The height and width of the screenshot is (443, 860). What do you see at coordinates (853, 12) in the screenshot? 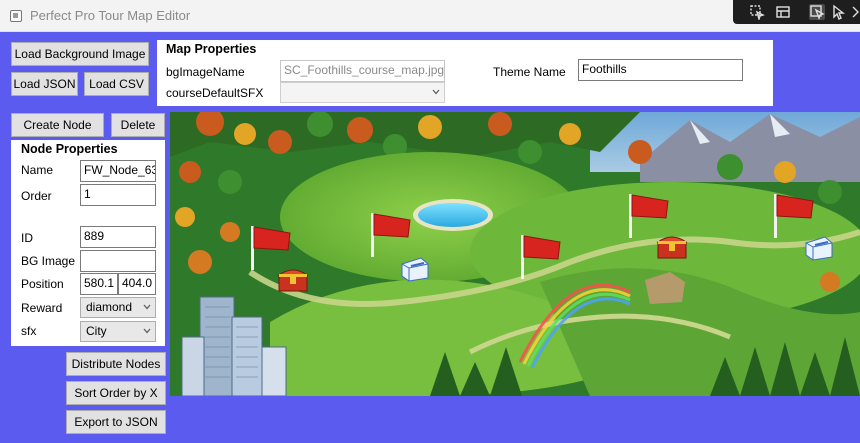
I see `more-icon` at bounding box center [853, 12].